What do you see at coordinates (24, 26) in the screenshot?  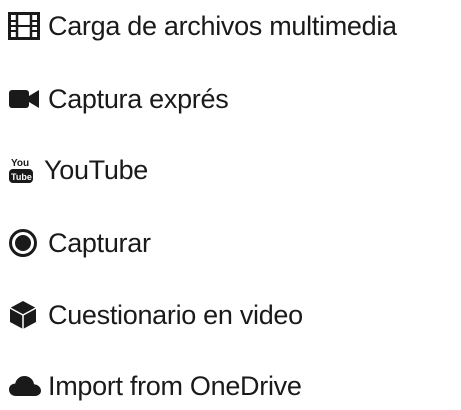 I see `film-icon` at bounding box center [24, 26].